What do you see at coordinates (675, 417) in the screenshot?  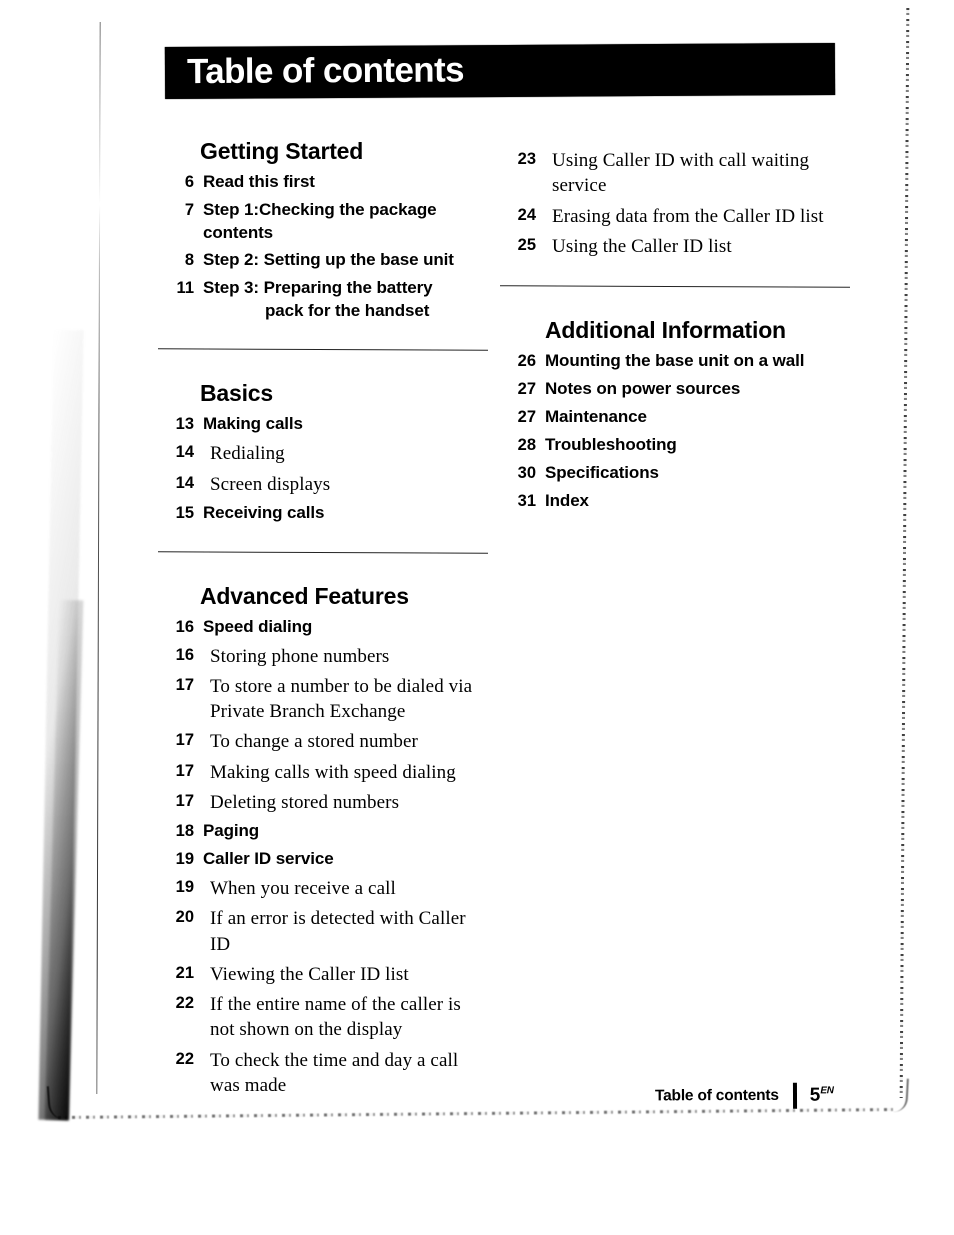 I see `toc-entry: 27 Maintenance` at bounding box center [675, 417].